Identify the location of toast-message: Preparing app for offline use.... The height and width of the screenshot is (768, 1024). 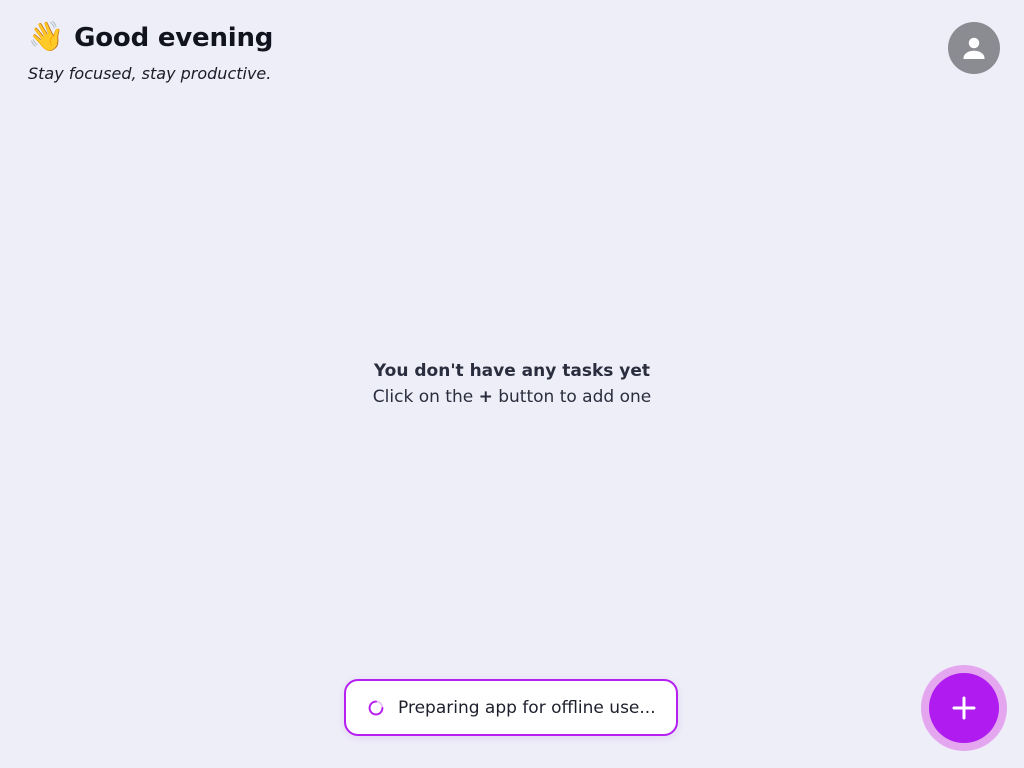
(527, 707).